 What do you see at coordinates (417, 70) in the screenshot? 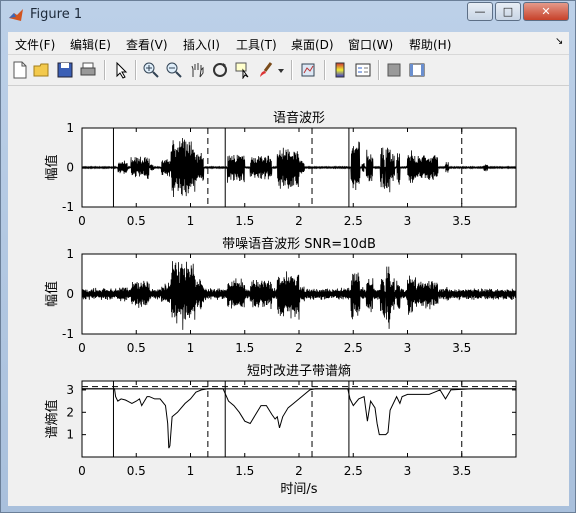
I see `show-plot-tools-icon` at bounding box center [417, 70].